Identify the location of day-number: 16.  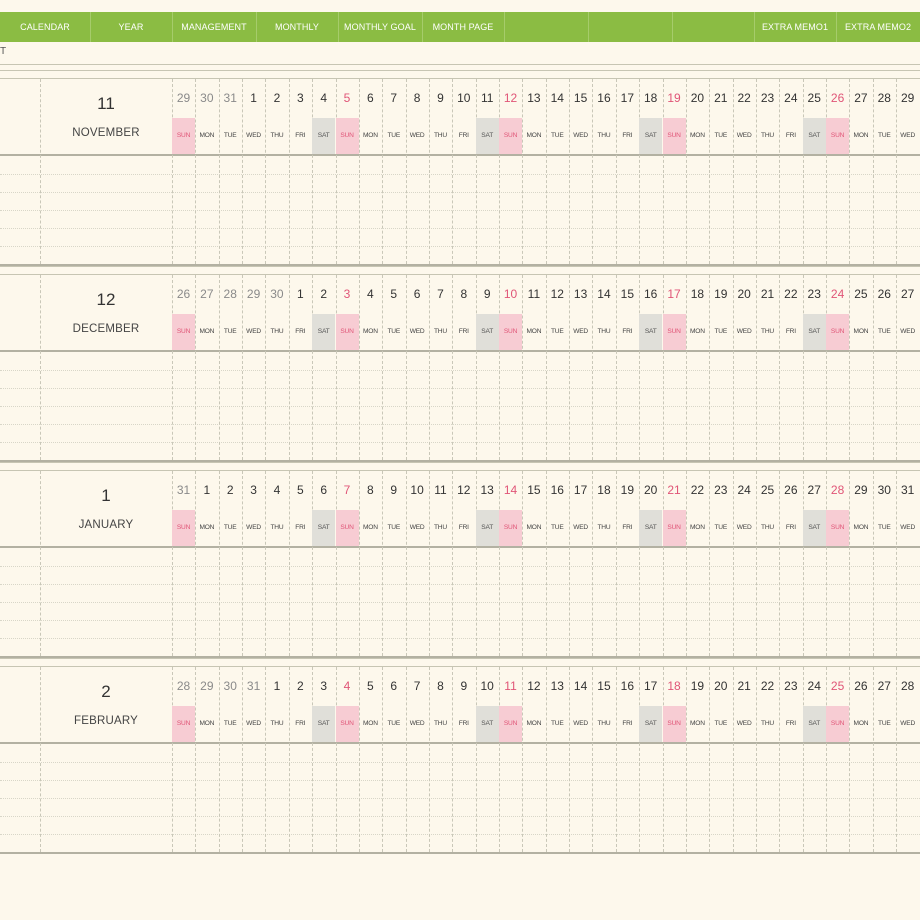
(557, 490).